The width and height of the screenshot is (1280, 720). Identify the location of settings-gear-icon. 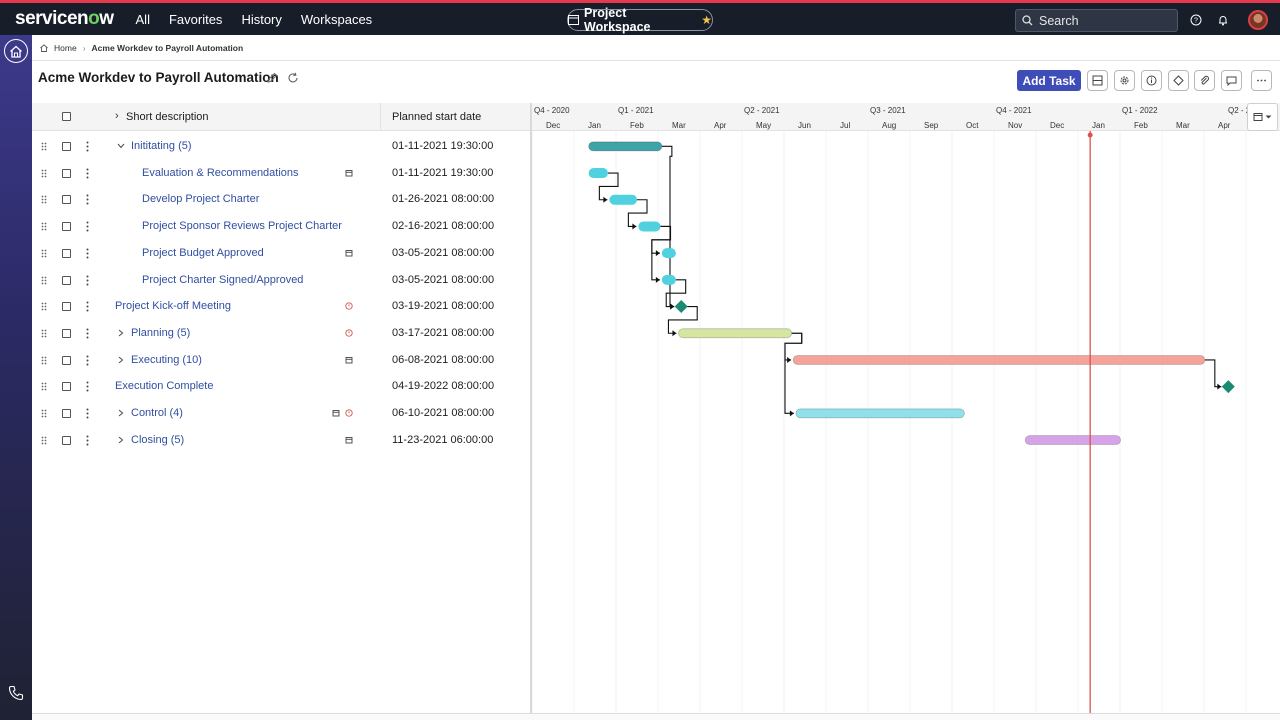
(1124, 80).